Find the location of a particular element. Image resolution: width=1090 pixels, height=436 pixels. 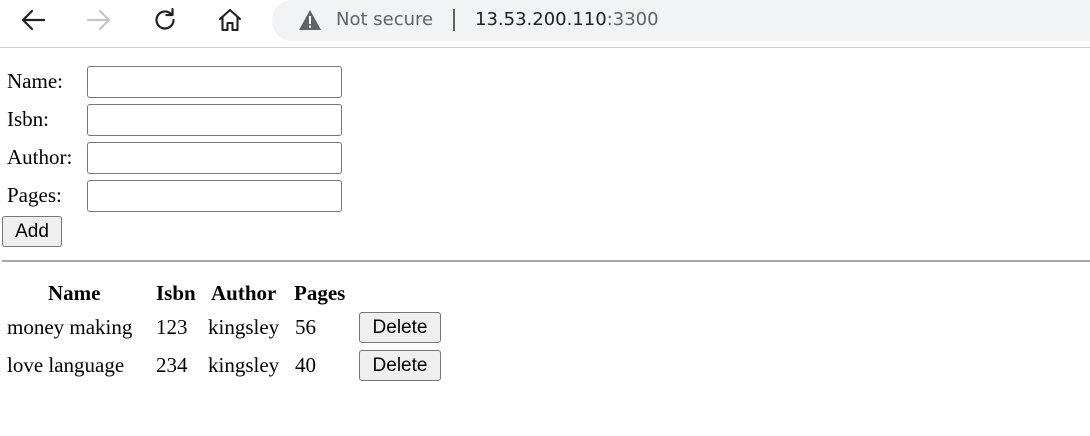

address-separator is located at coordinates (454, 20).